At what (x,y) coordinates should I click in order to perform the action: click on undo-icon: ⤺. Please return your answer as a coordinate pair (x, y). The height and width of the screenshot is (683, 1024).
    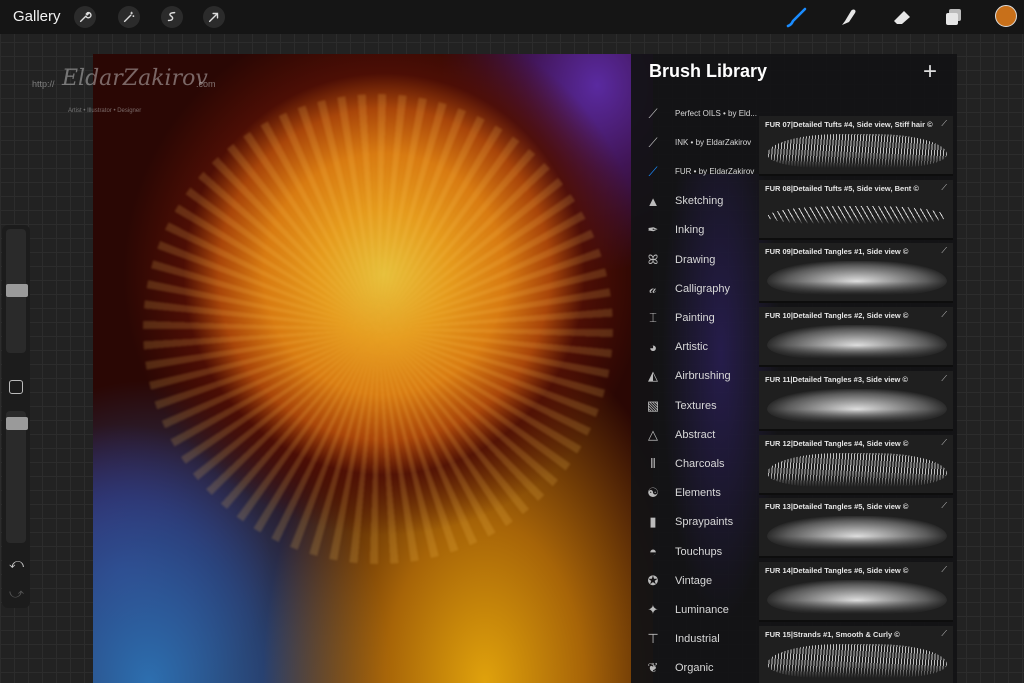
    Looking at the image, I should click on (16, 563).